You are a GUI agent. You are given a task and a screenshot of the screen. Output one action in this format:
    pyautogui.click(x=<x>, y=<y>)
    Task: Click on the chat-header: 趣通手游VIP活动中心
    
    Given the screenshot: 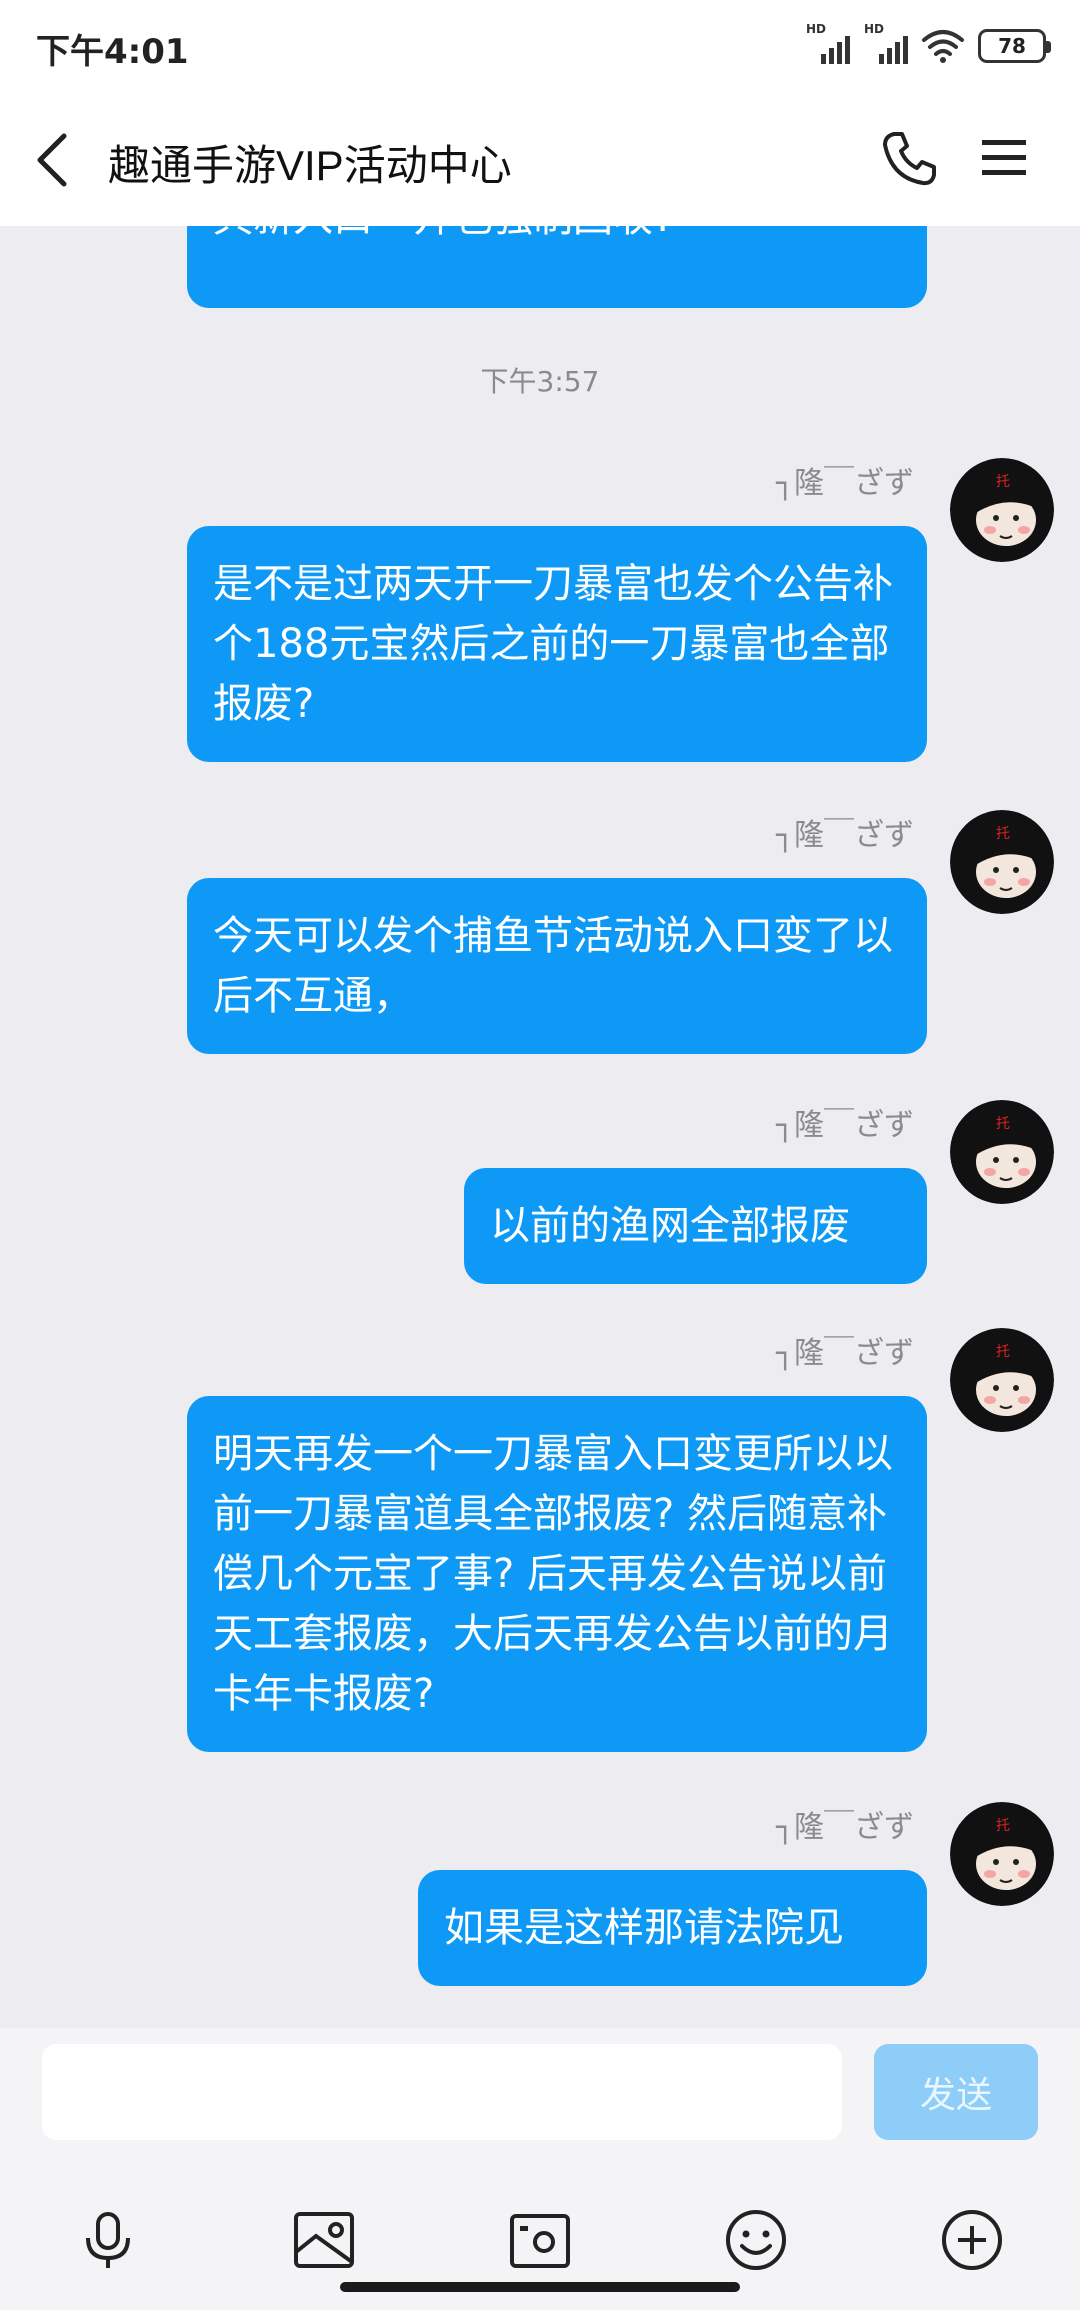 What is the action you would take?
    pyautogui.click(x=540, y=159)
    